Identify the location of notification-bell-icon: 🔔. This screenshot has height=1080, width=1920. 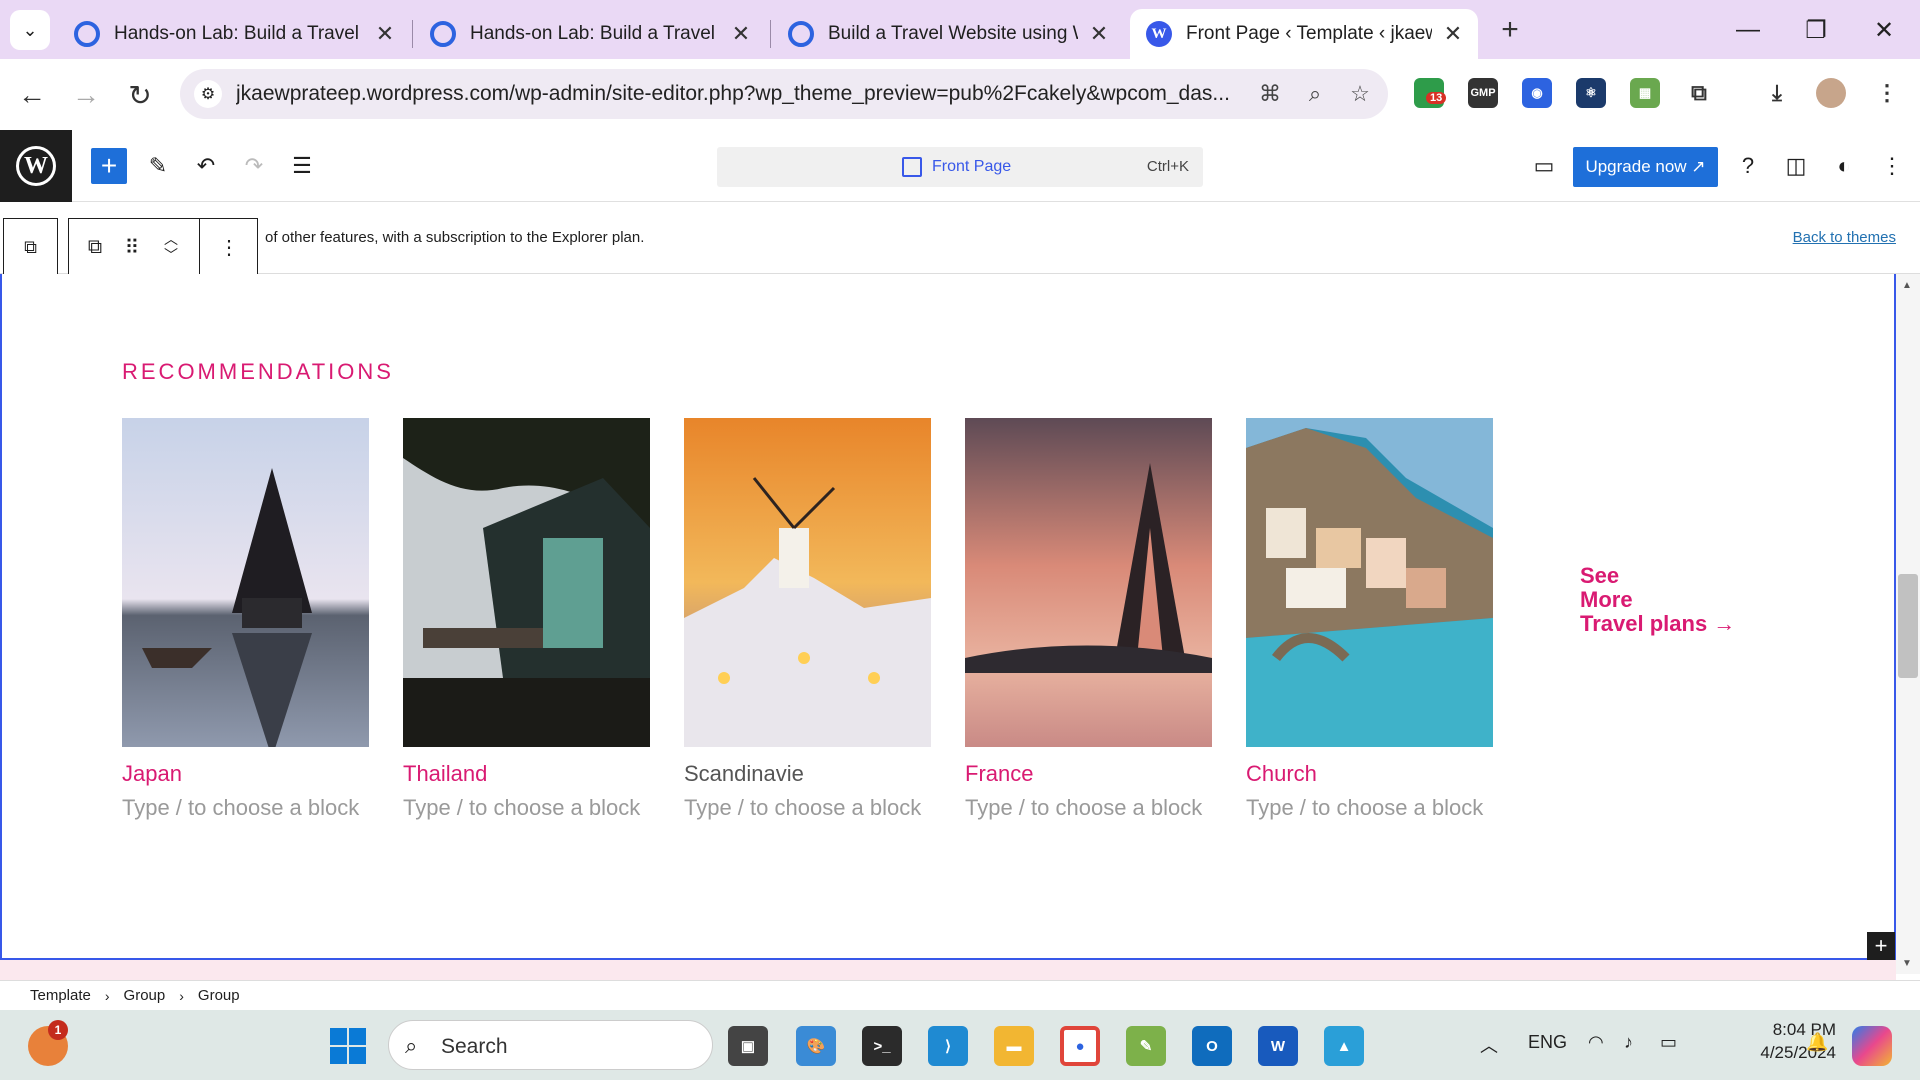
(1817, 1042).